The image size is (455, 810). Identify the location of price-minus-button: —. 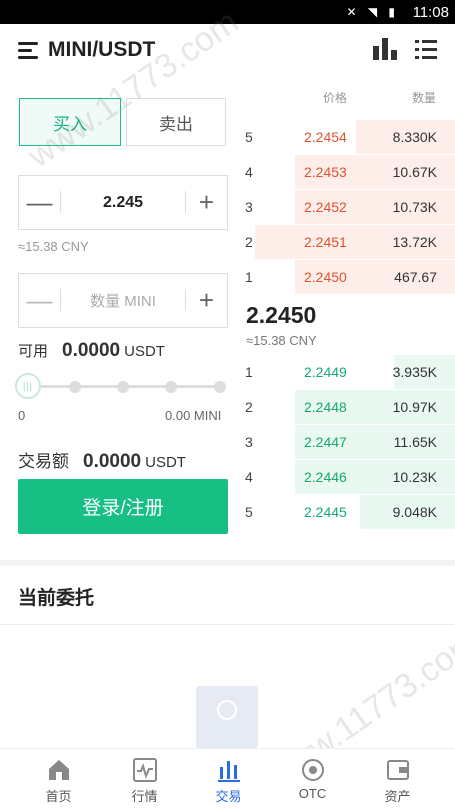
(40, 202).